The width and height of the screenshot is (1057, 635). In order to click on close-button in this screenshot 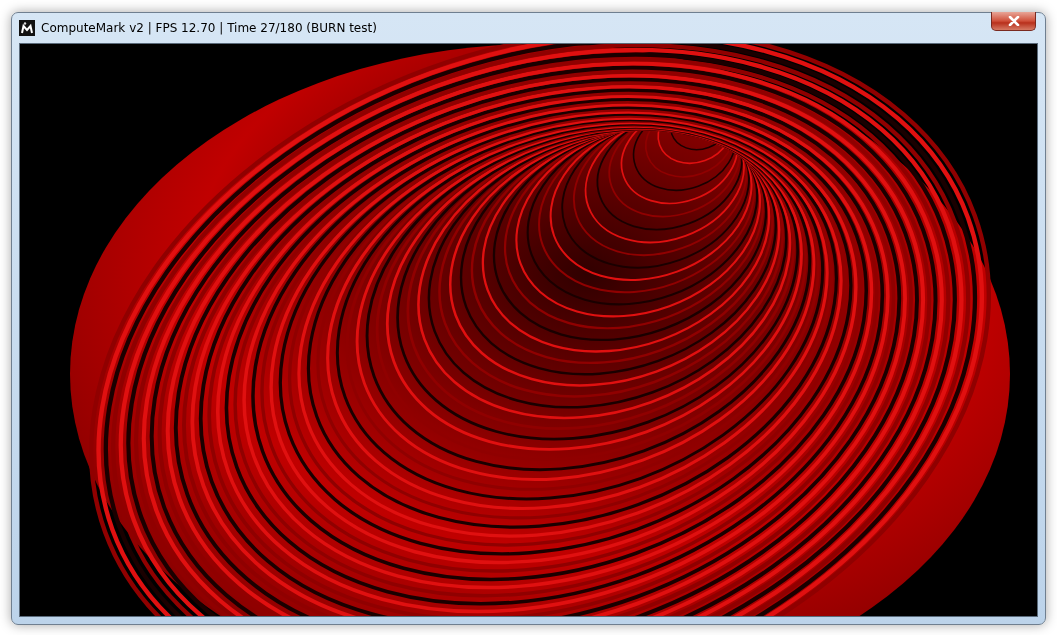, I will do `click(1013, 21)`.